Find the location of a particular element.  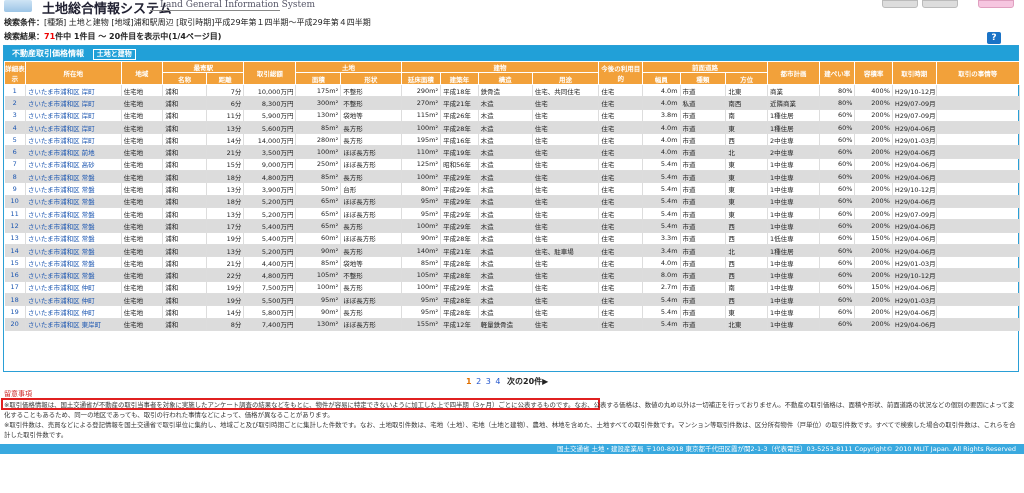

page-link-3: 3 is located at coordinates (488, 381).